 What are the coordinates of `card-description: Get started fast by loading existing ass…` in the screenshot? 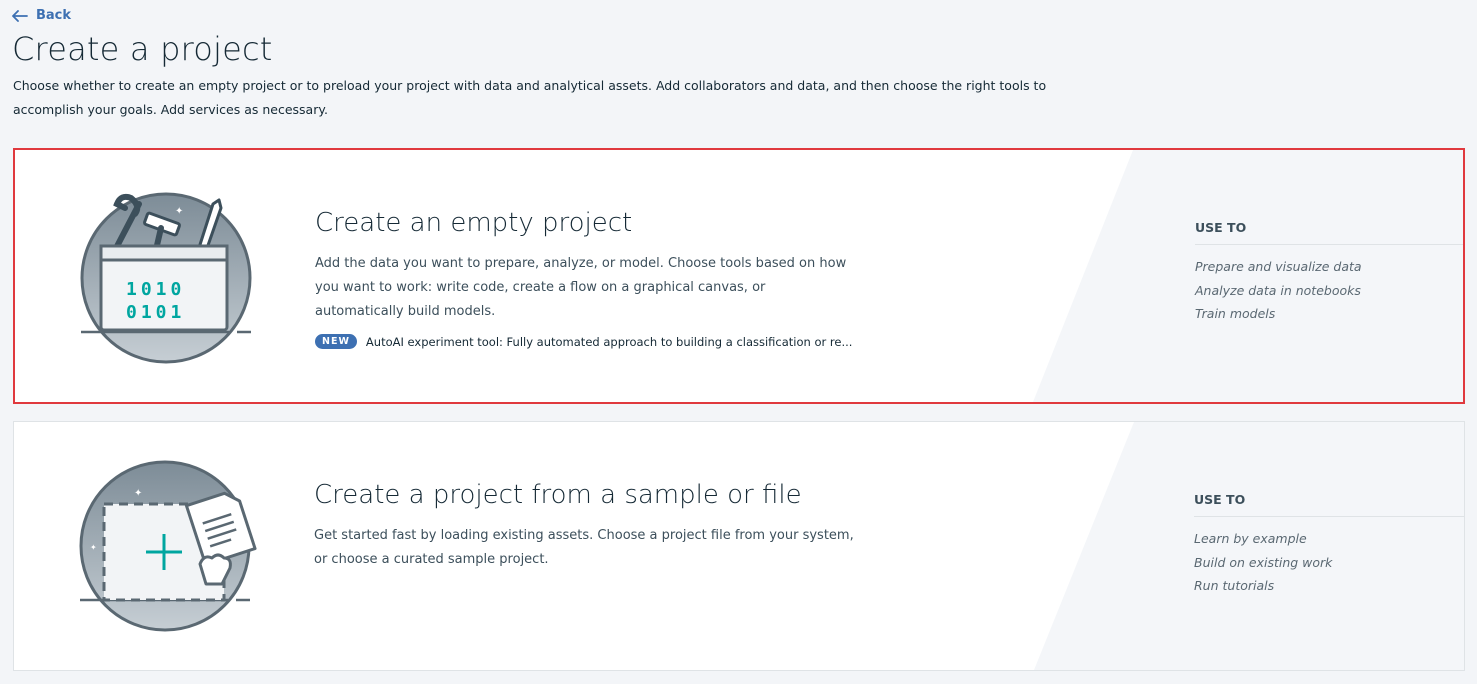 It's located at (584, 547).